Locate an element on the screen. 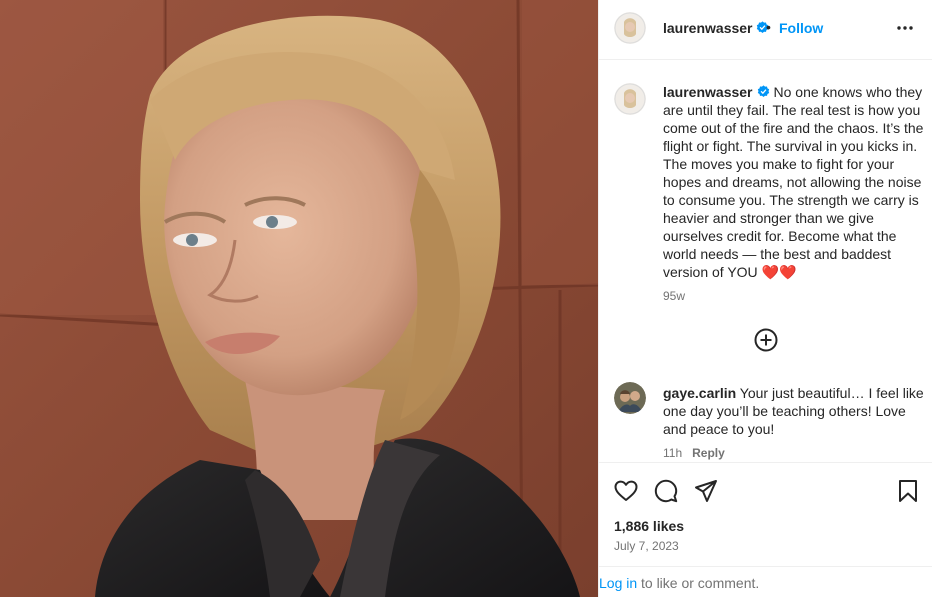 This screenshot has width=932, height=597. verified-badge-icon is located at coordinates (763, 91).